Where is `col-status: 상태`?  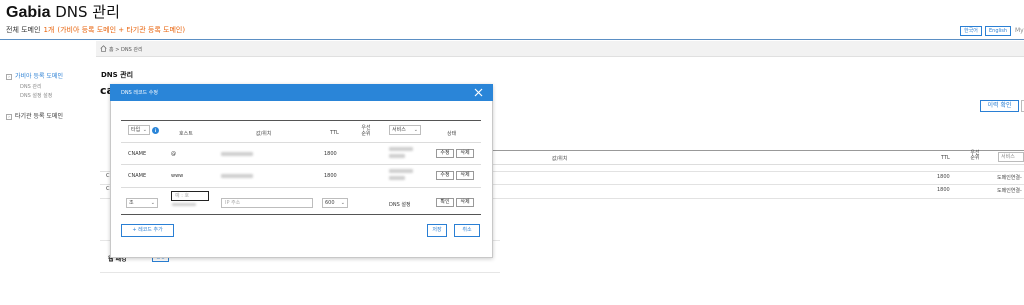
col-status: 상태 is located at coordinates (452, 134).